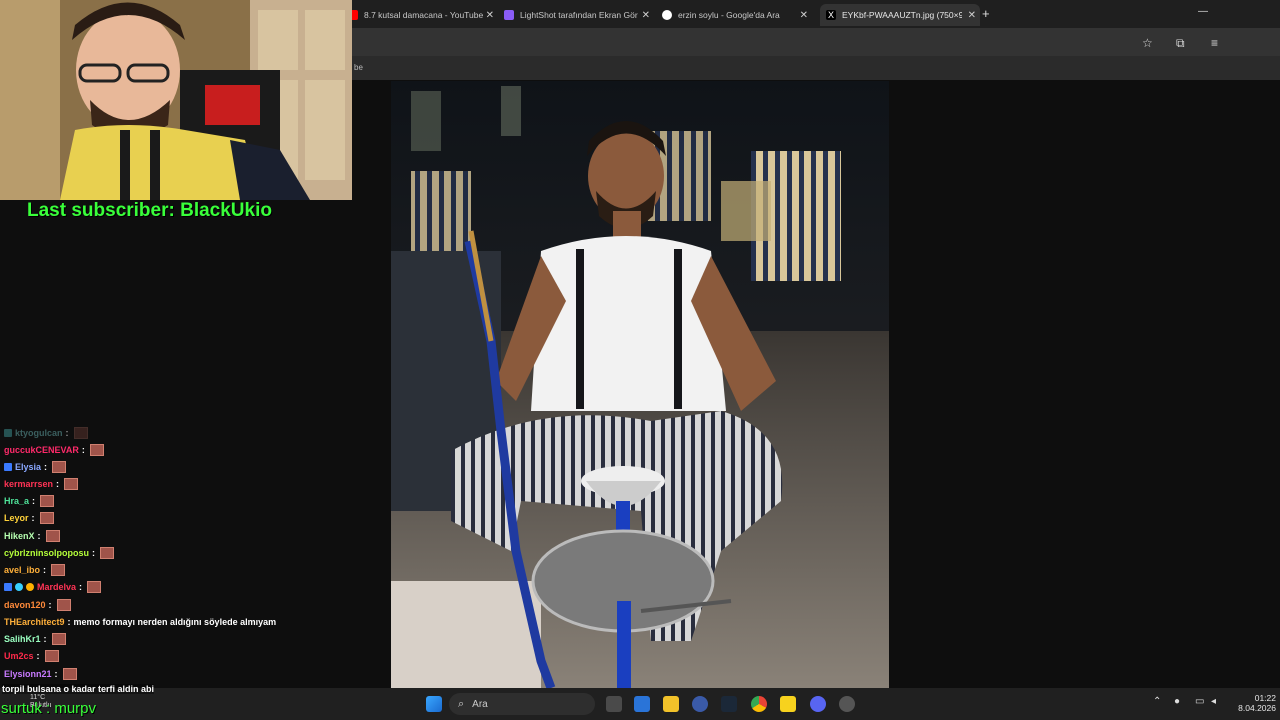 Image resolution: width=1280 pixels, height=720 pixels. Describe the element at coordinates (1177, 701) in the screenshot. I see `microphone-icon: ●` at that location.